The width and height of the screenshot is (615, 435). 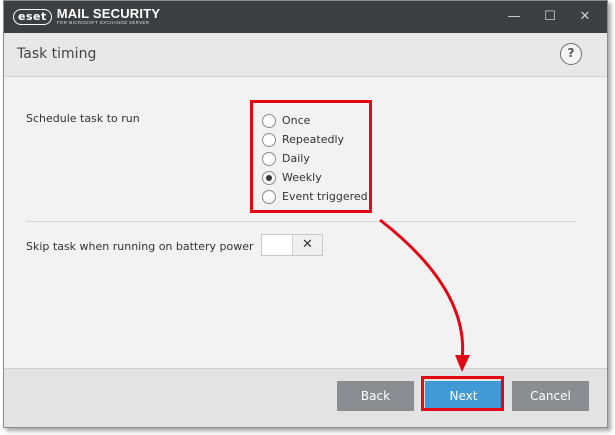 What do you see at coordinates (103, 22) in the screenshot?
I see `product-subtitle: FOR MICROSOFT EXCHANGE SERVER` at bounding box center [103, 22].